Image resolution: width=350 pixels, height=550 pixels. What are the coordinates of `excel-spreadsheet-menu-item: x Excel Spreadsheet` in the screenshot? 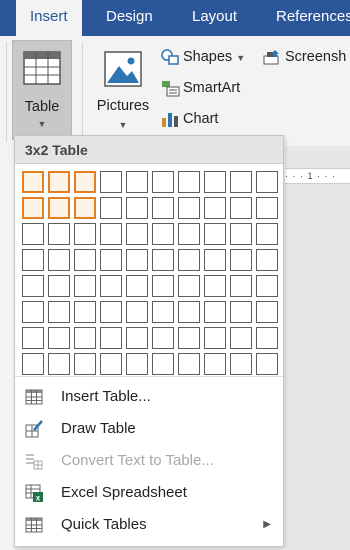 It's located at (149, 493).